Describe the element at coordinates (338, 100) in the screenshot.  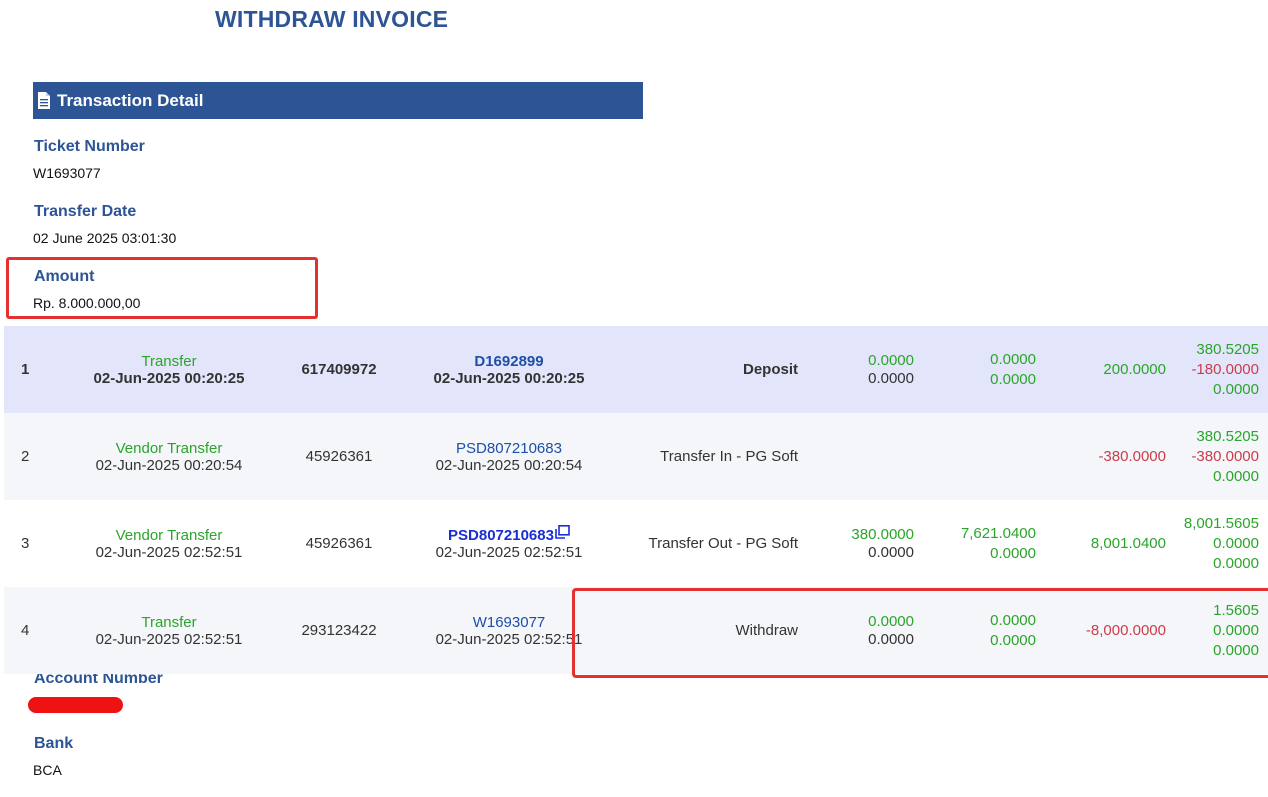
I see `transaction-detail-header: Transaction Detail` at that location.